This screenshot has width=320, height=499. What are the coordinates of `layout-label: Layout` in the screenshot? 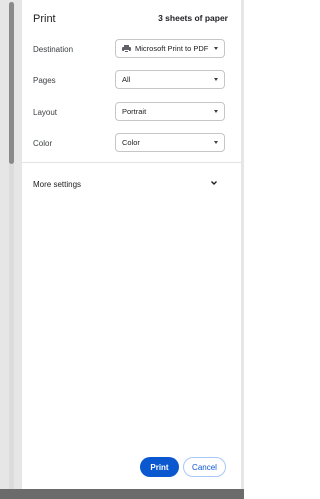 It's located at (45, 112).